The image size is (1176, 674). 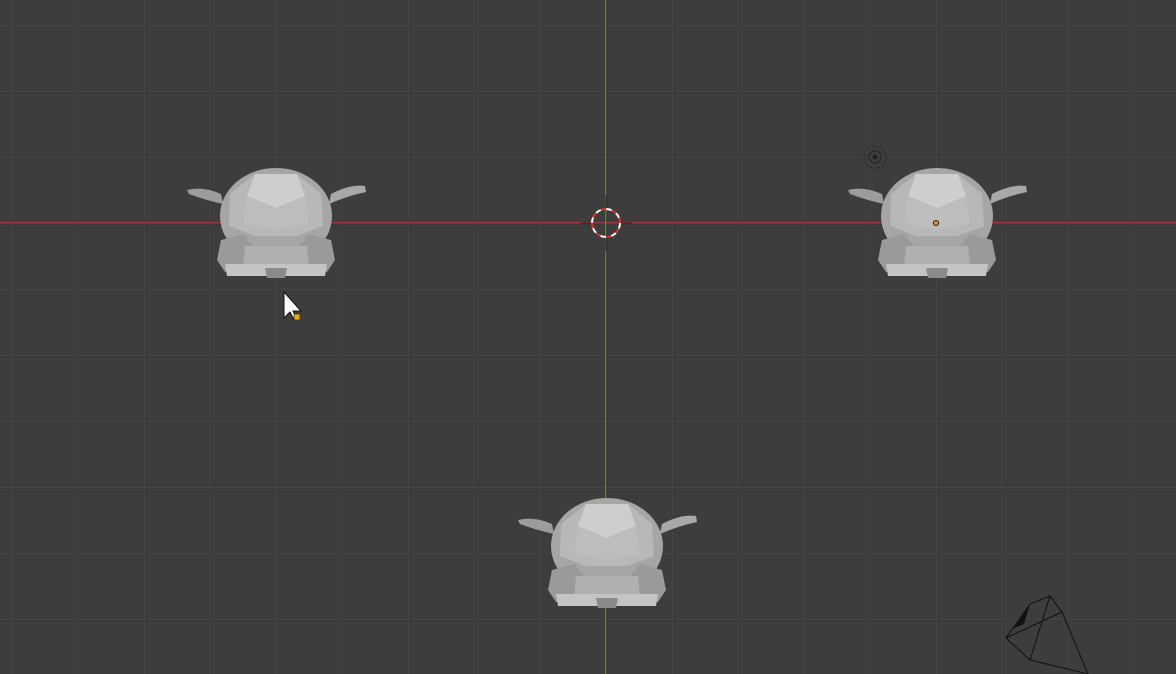 What do you see at coordinates (1050, 632) in the screenshot?
I see `camera-icon` at bounding box center [1050, 632].